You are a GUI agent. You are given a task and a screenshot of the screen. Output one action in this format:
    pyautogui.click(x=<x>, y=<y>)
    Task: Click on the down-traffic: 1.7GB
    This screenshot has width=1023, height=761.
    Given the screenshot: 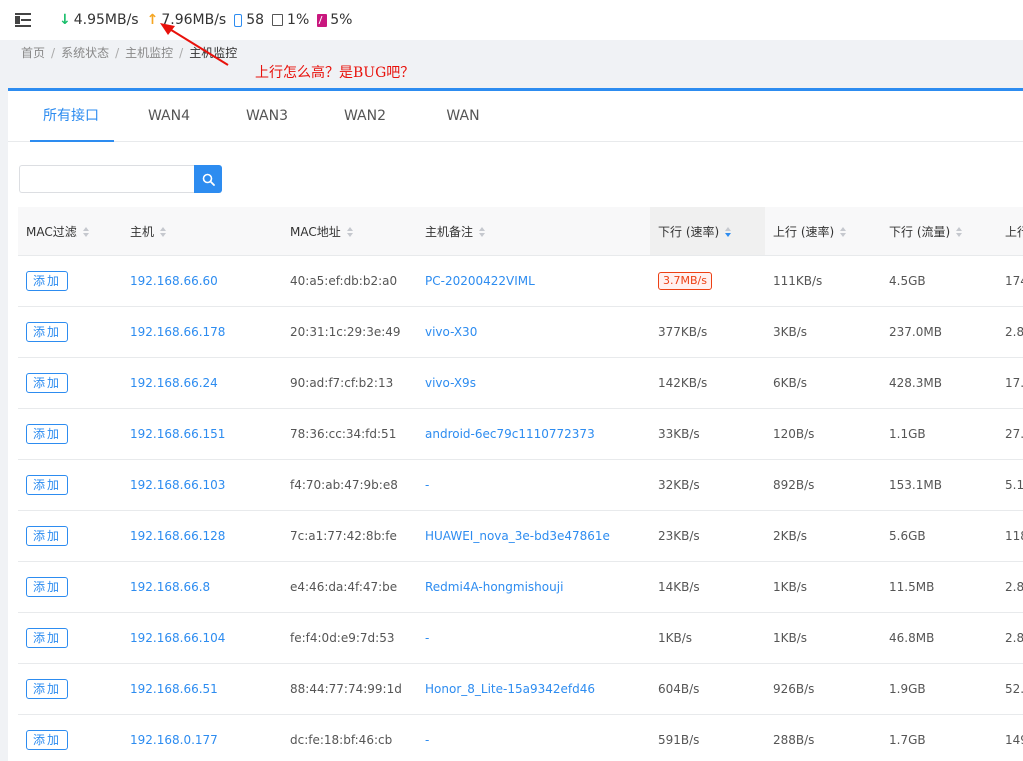 What is the action you would take?
    pyautogui.click(x=907, y=740)
    